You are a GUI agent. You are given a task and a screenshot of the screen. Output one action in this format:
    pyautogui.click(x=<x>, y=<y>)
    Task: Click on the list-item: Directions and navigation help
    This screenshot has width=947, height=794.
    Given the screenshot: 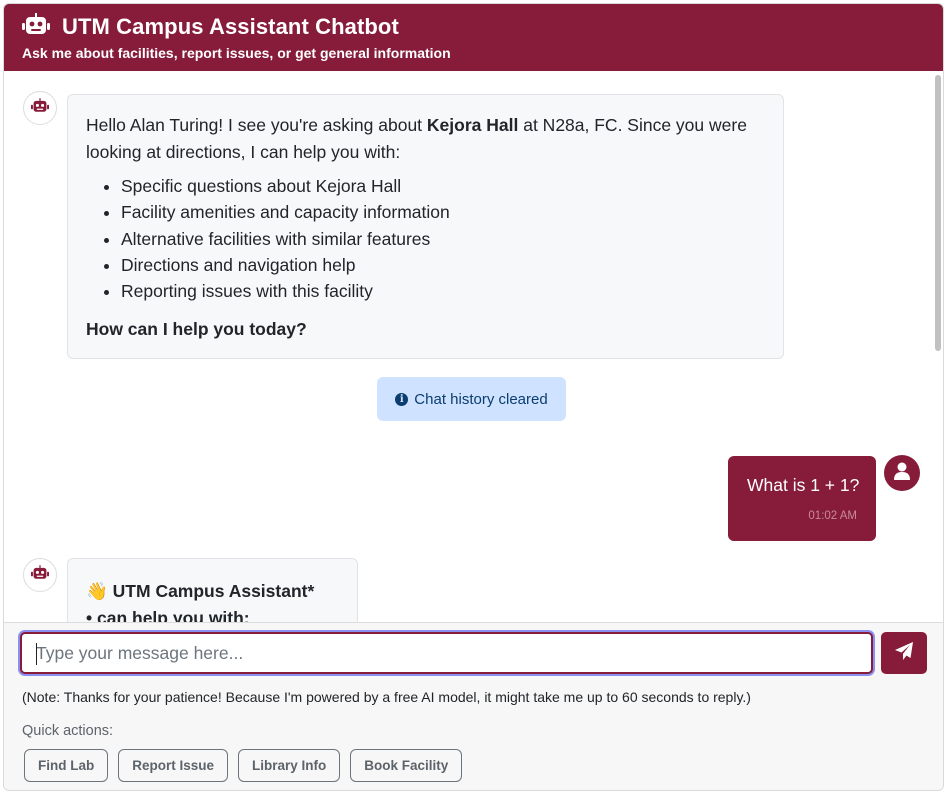 What is the action you would take?
    pyautogui.click(x=443, y=265)
    